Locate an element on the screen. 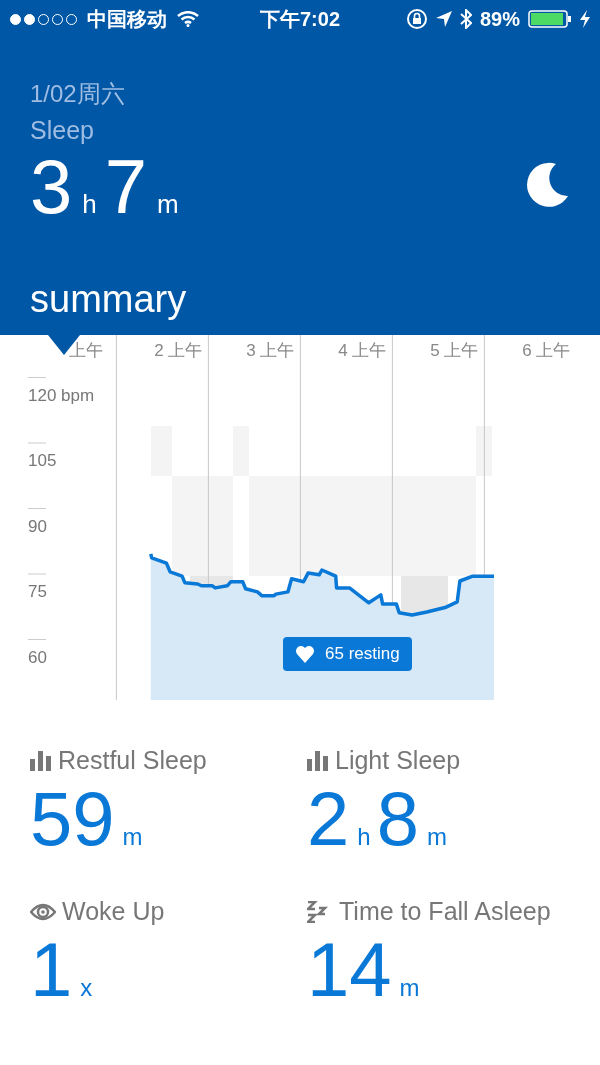  stat-value: 1 is located at coordinates (51, 970).